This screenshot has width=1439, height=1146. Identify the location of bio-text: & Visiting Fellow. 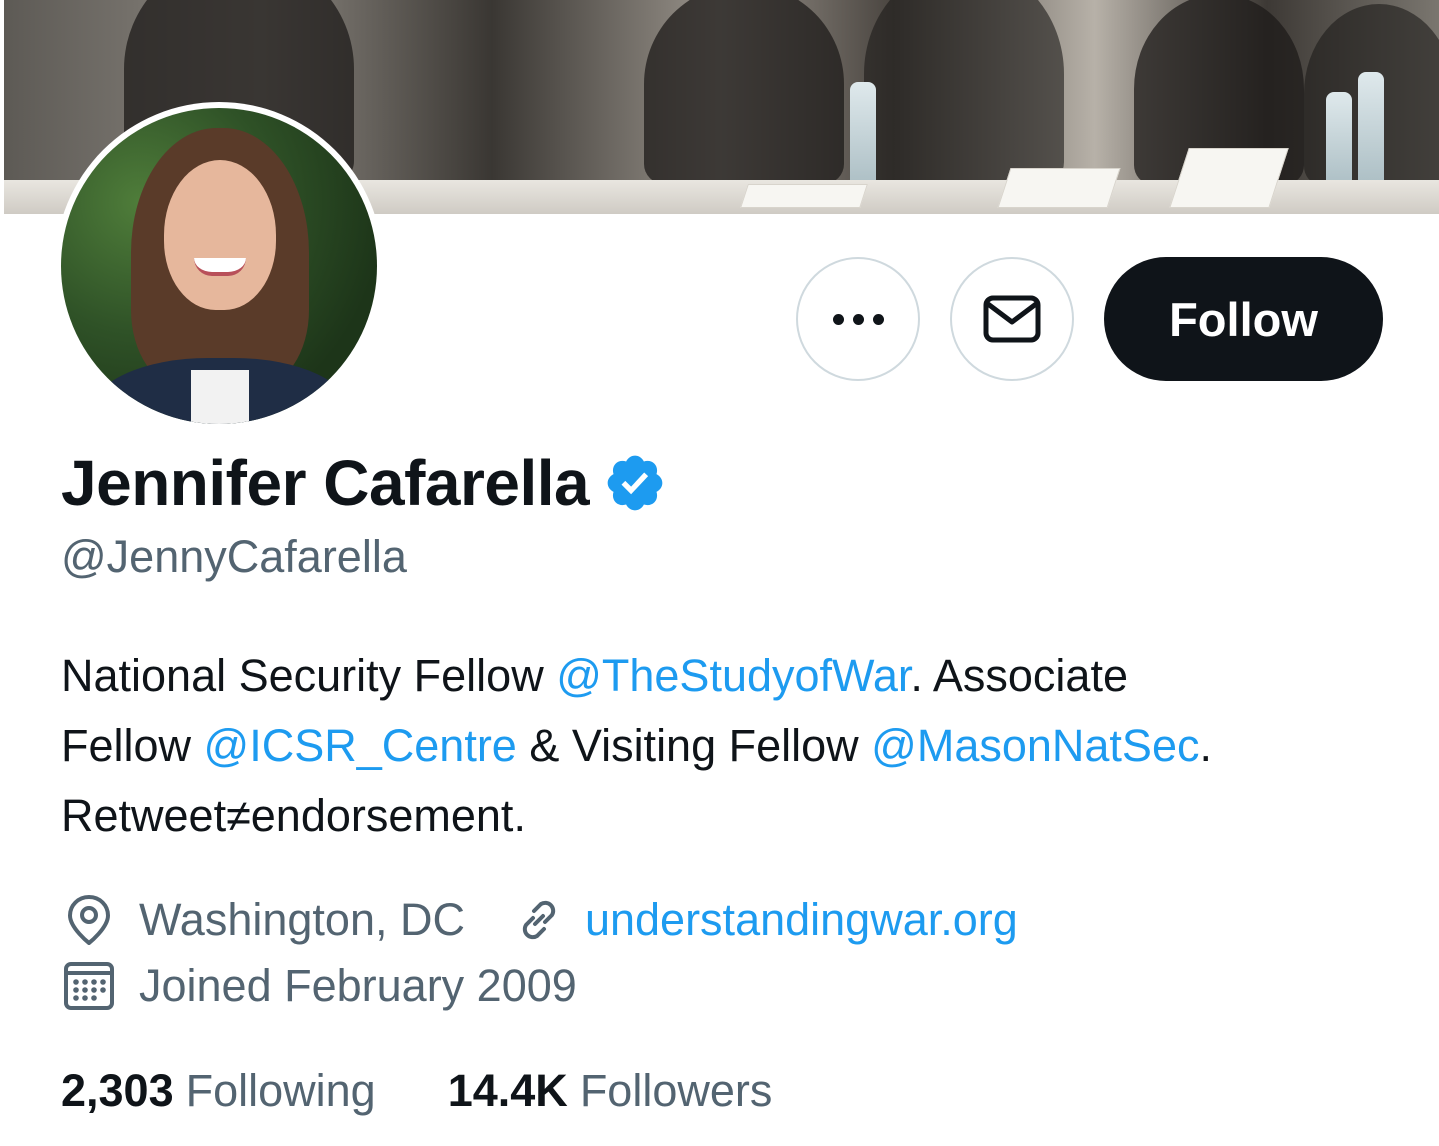
(694, 745).